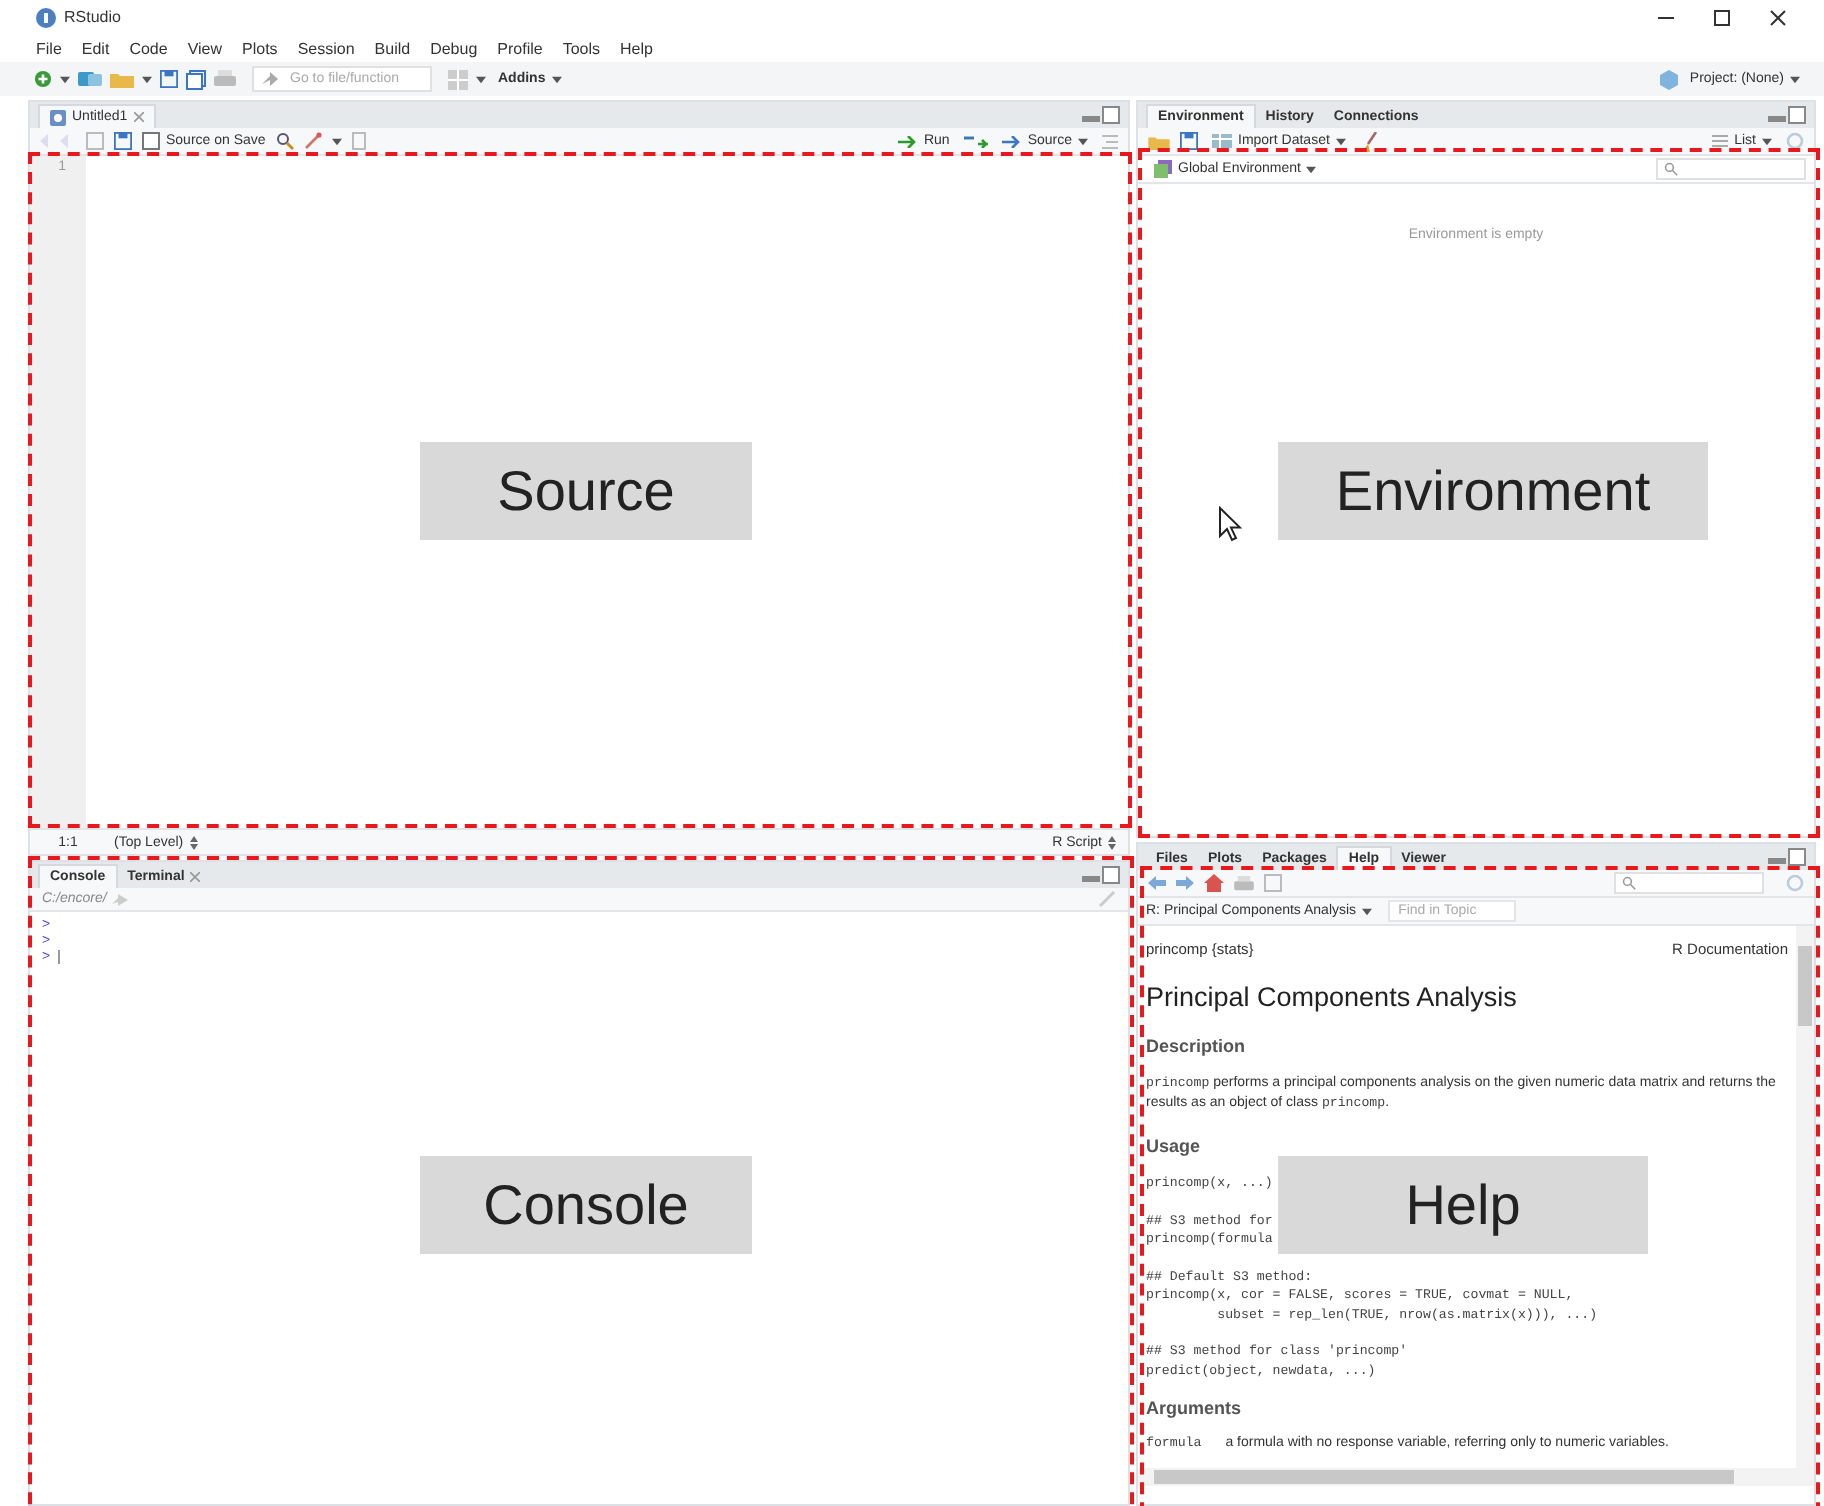 This screenshot has height=1506, width=1824. Describe the element at coordinates (151, 141) in the screenshot. I see `checkbox` at that location.